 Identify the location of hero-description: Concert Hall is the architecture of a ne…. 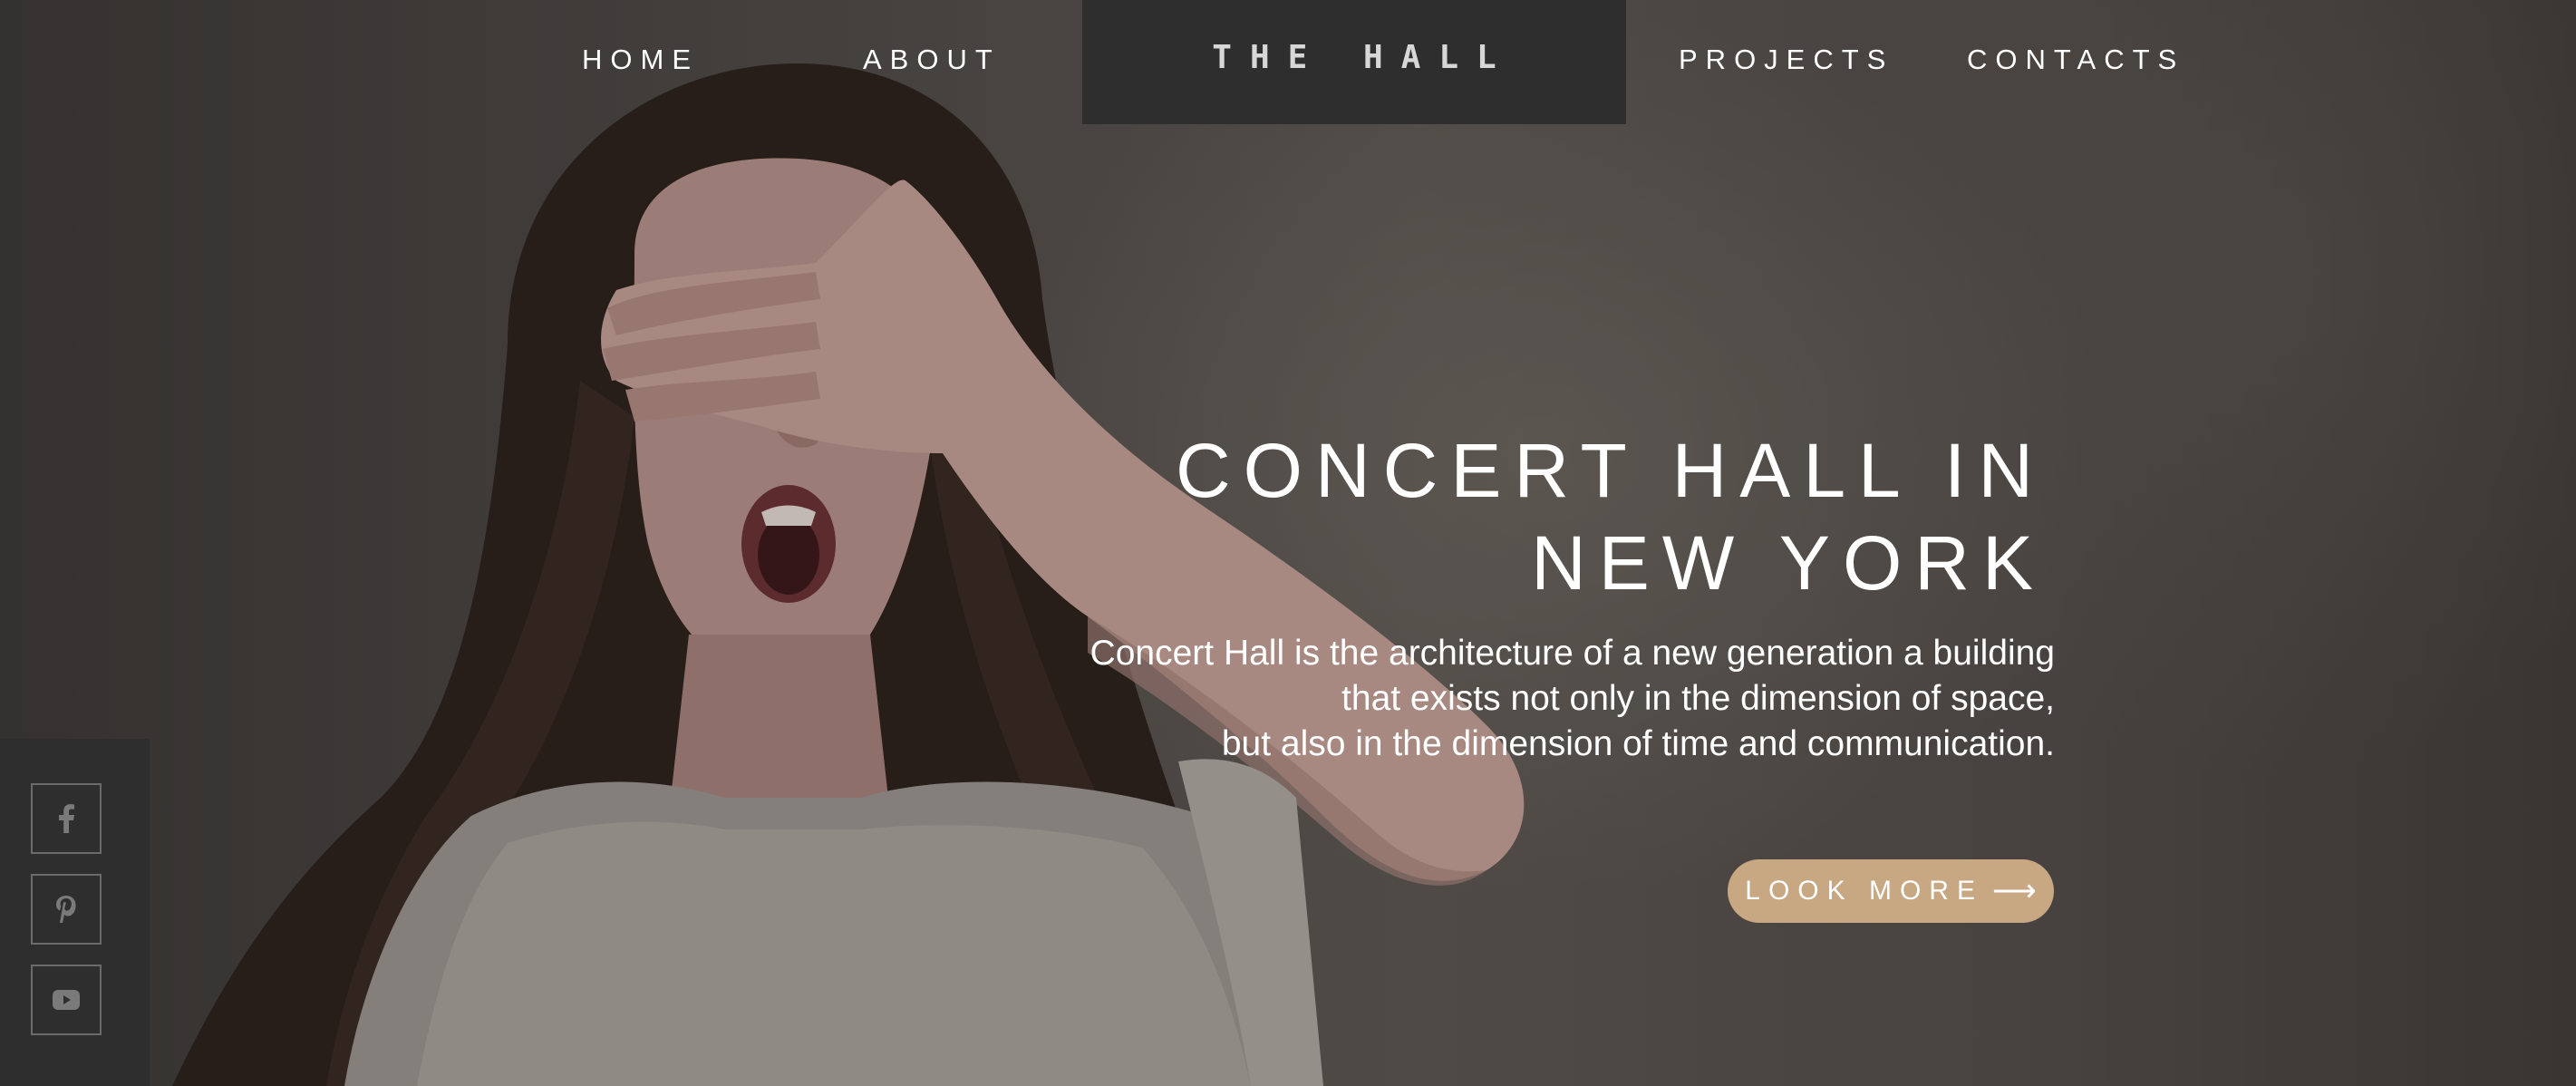
(1465, 699).